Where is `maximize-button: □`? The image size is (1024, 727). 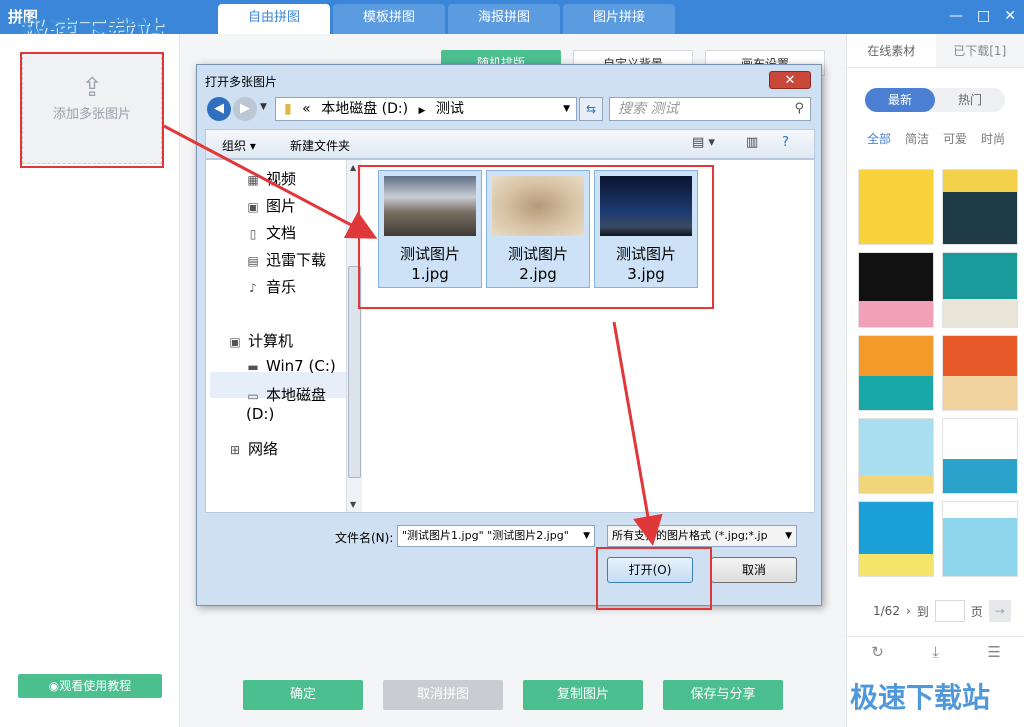 maximize-button: □ is located at coordinates (983, 16).